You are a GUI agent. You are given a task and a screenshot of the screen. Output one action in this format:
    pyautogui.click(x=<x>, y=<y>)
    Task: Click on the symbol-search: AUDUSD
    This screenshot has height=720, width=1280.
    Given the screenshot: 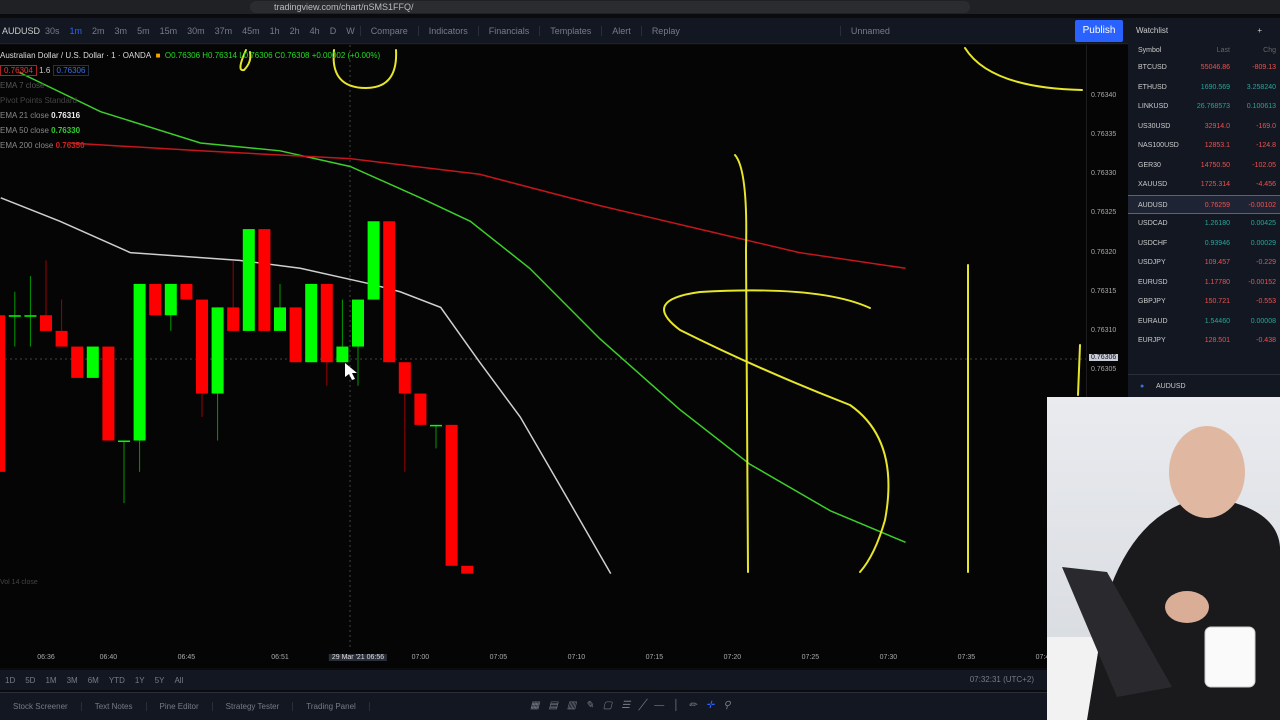 What is the action you would take?
    pyautogui.click(x=20, y=31)
    